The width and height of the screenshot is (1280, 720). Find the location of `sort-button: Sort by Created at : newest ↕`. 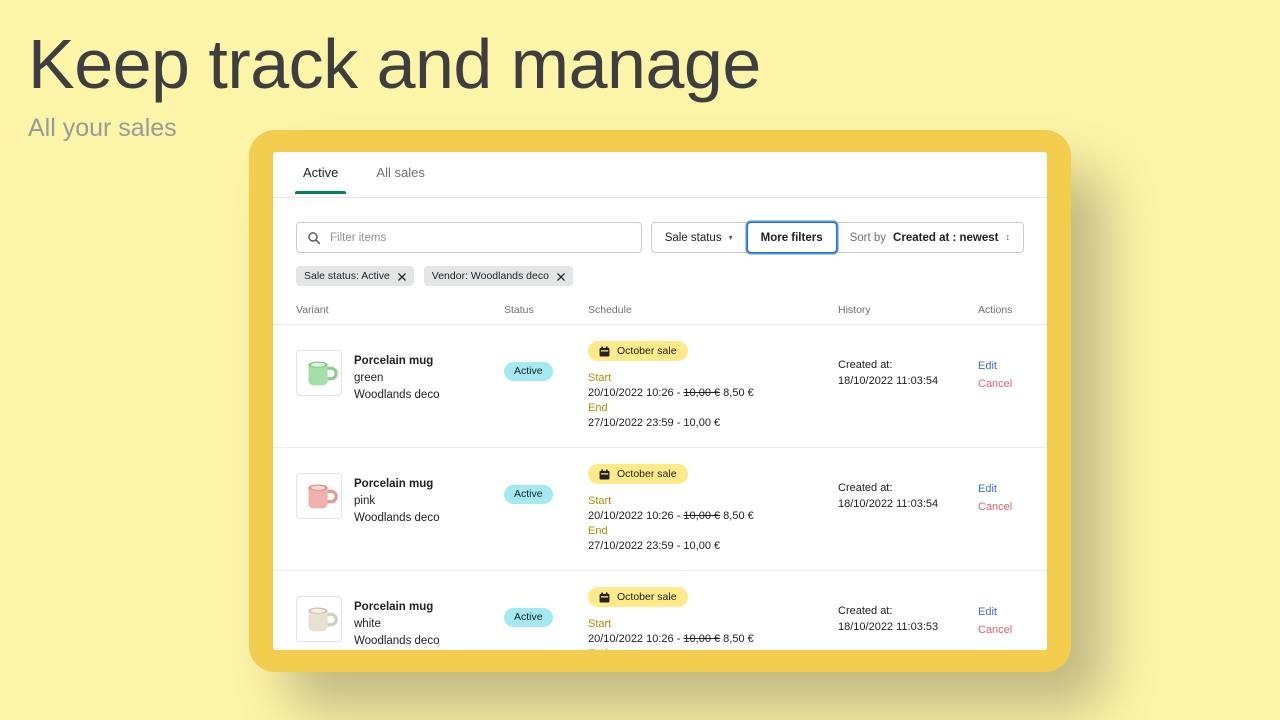

sort-button: Sort by Created at : newest ↕ is located at coordinates (930, 237).